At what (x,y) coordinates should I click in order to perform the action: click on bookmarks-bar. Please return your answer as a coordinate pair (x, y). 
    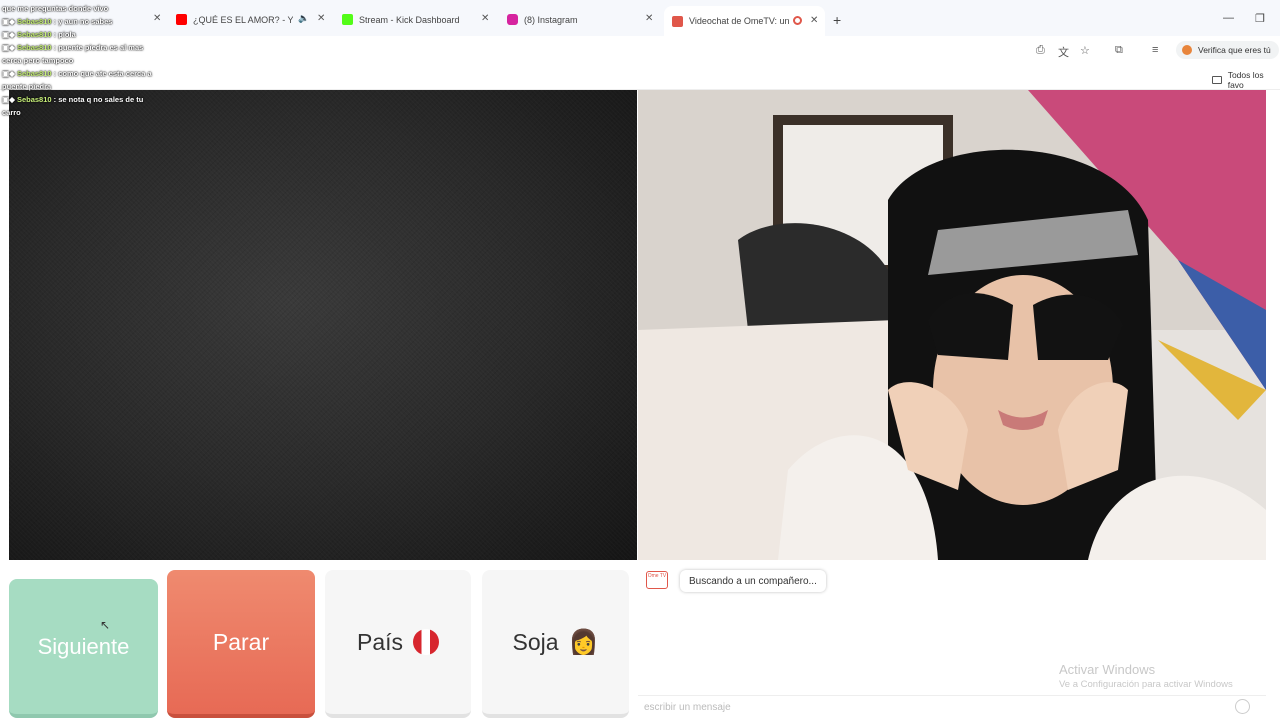
    Looking at the image, I should click on (640, 78).